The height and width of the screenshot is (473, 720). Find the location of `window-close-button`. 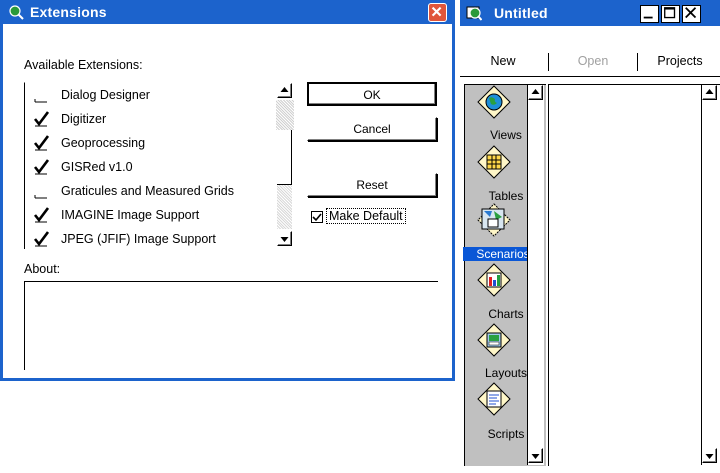

window-close-button is located at coordinates (691, 14).